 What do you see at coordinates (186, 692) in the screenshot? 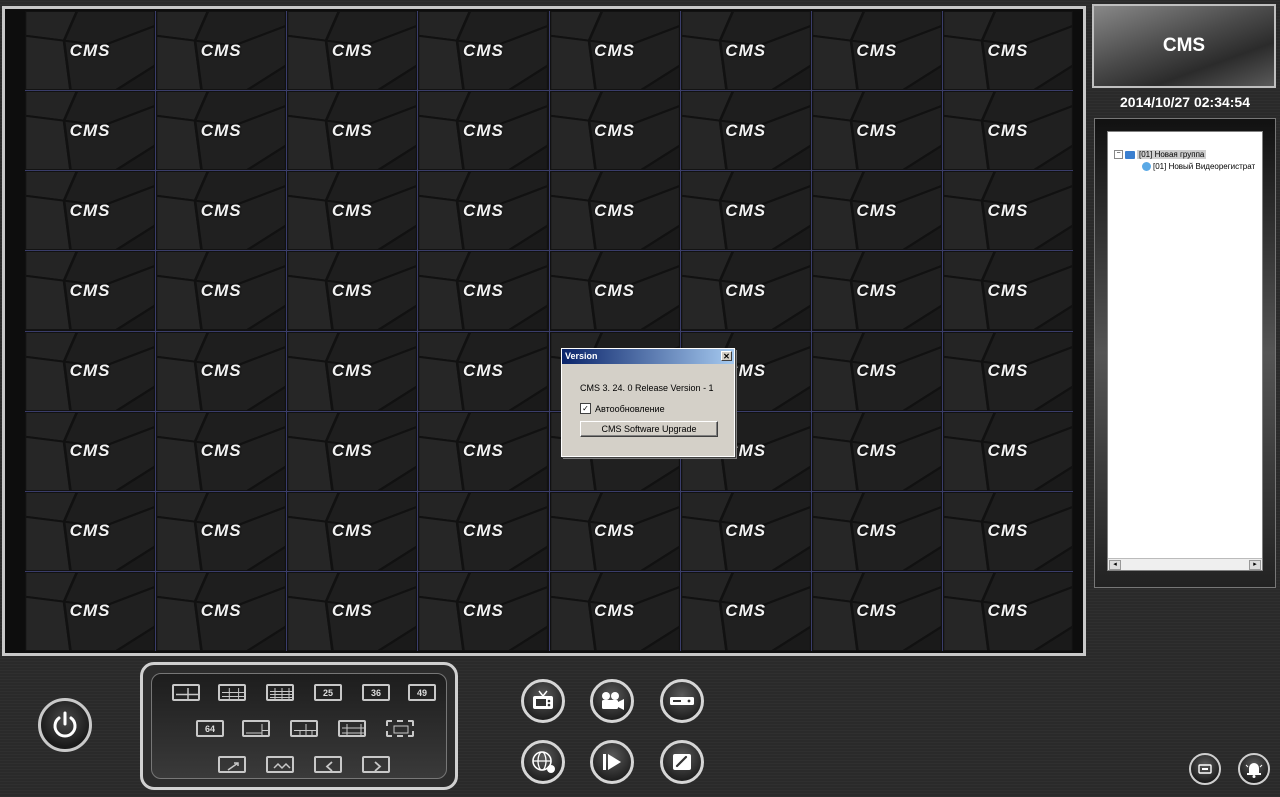
I see `layout-4-button` at bounding box center [186, 692].